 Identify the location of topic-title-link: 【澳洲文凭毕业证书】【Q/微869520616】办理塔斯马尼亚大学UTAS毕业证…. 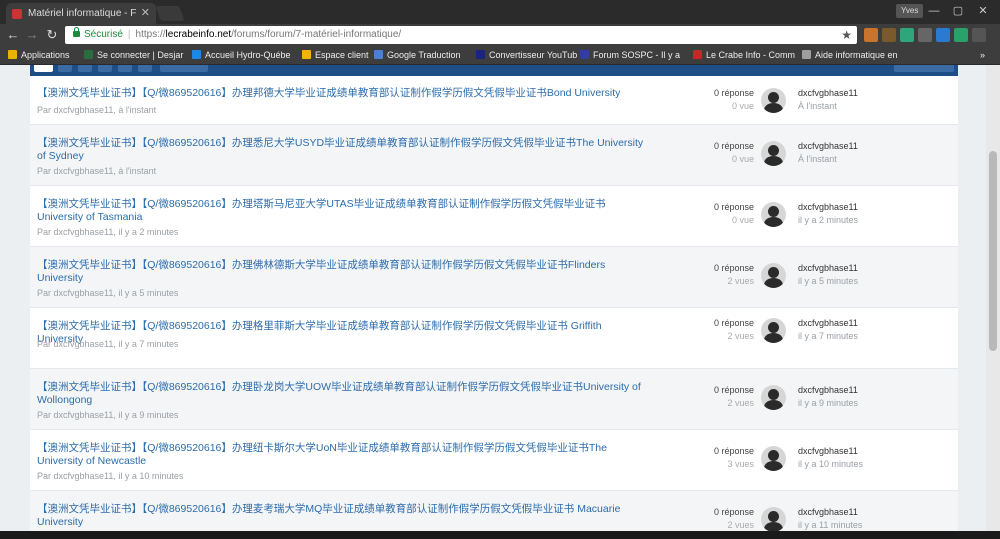
(342, 211).